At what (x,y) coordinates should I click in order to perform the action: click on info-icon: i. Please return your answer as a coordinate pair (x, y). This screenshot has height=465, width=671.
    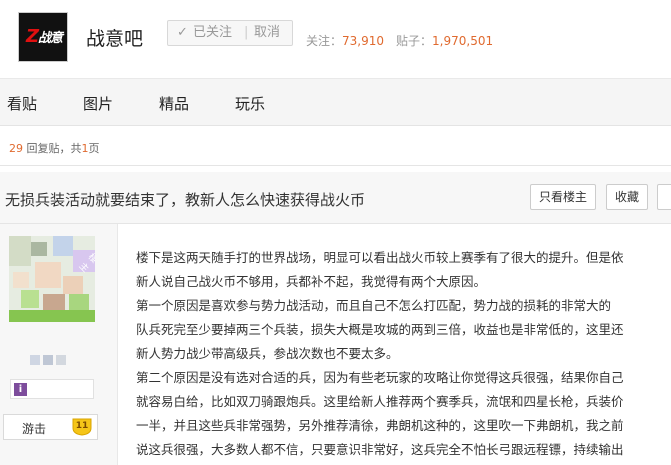
    Looking at the image, I should click on (20, 389).